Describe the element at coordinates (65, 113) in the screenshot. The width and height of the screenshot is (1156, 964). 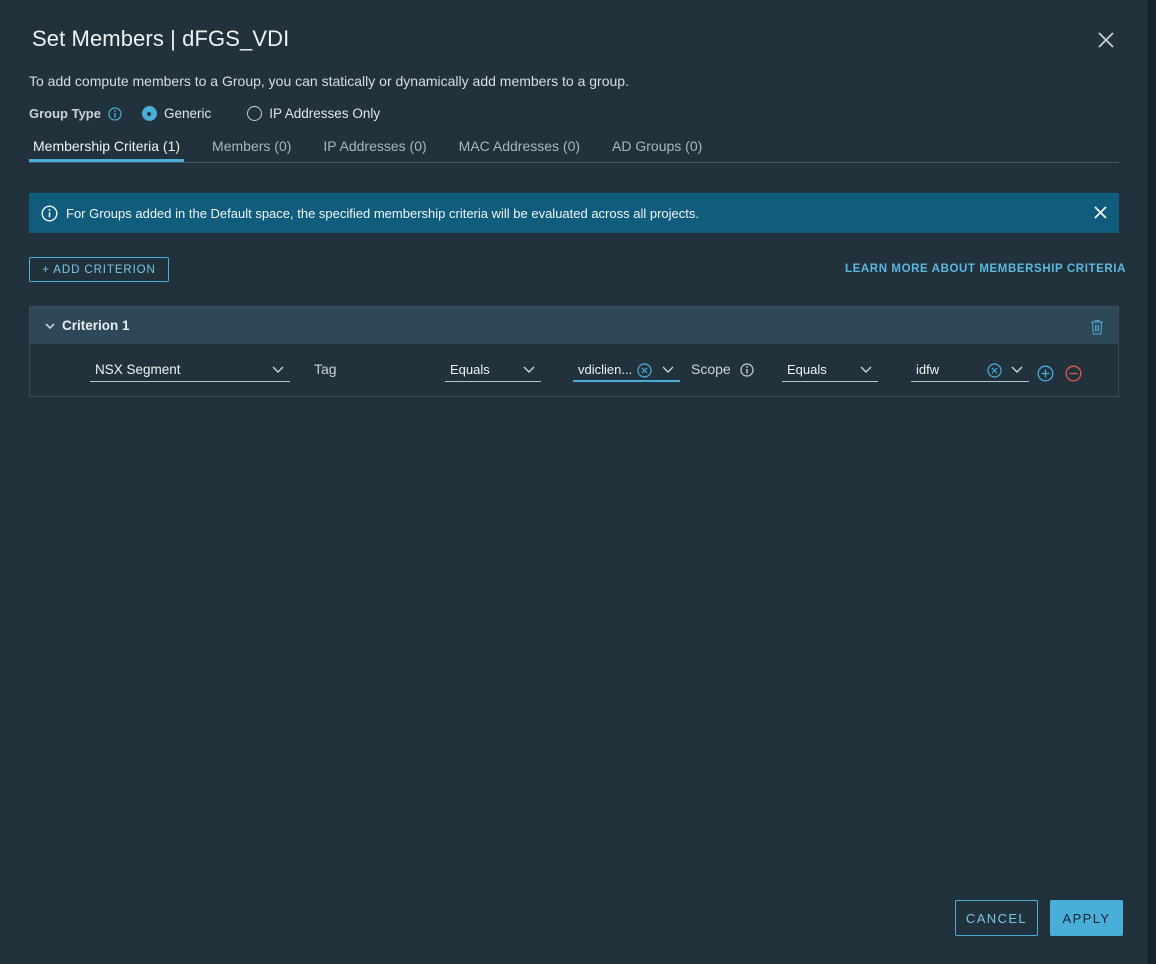
I see `group-type-label: Group Type` at that location.